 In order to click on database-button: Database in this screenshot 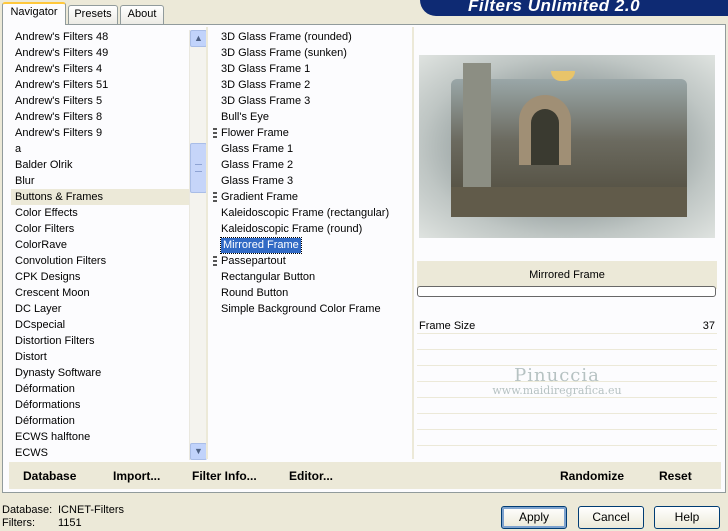, I will do `click(49, 476)`.